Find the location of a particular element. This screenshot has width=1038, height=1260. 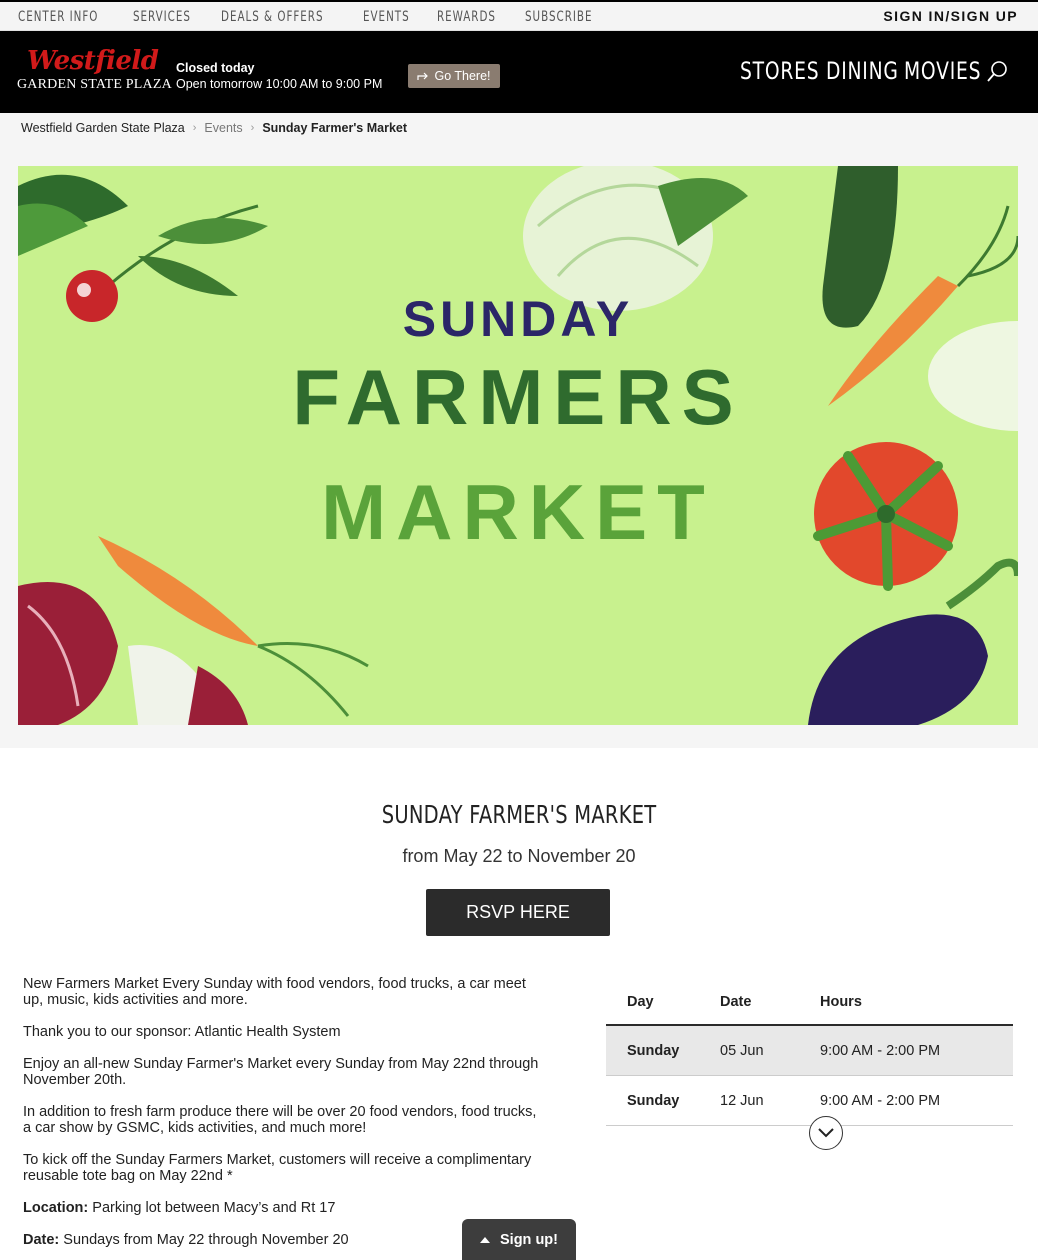

caret-up-icon is located at coordinates (485, 1240).